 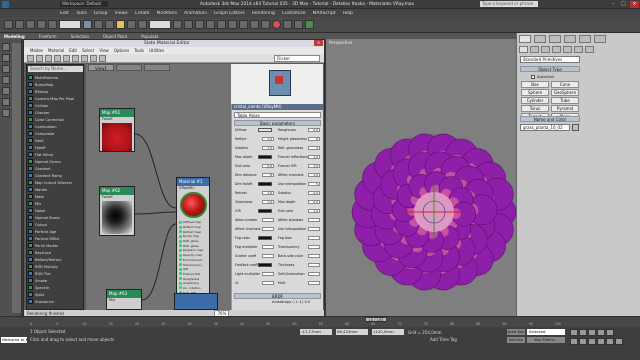 I want to click on tab-populate: Populate, so click(x=149, y=36).